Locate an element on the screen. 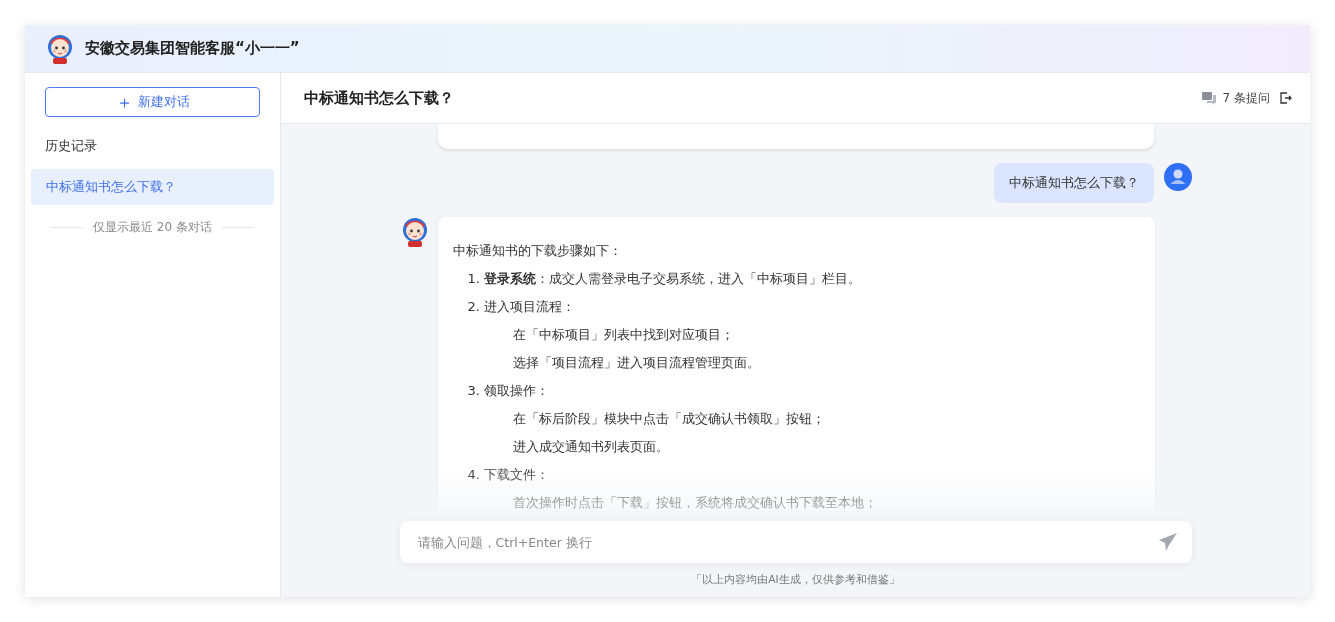 This screenshot has width=1335, height=622. chat-title: 中标通知书怎么下载？ is located at coordinates (379, 98).